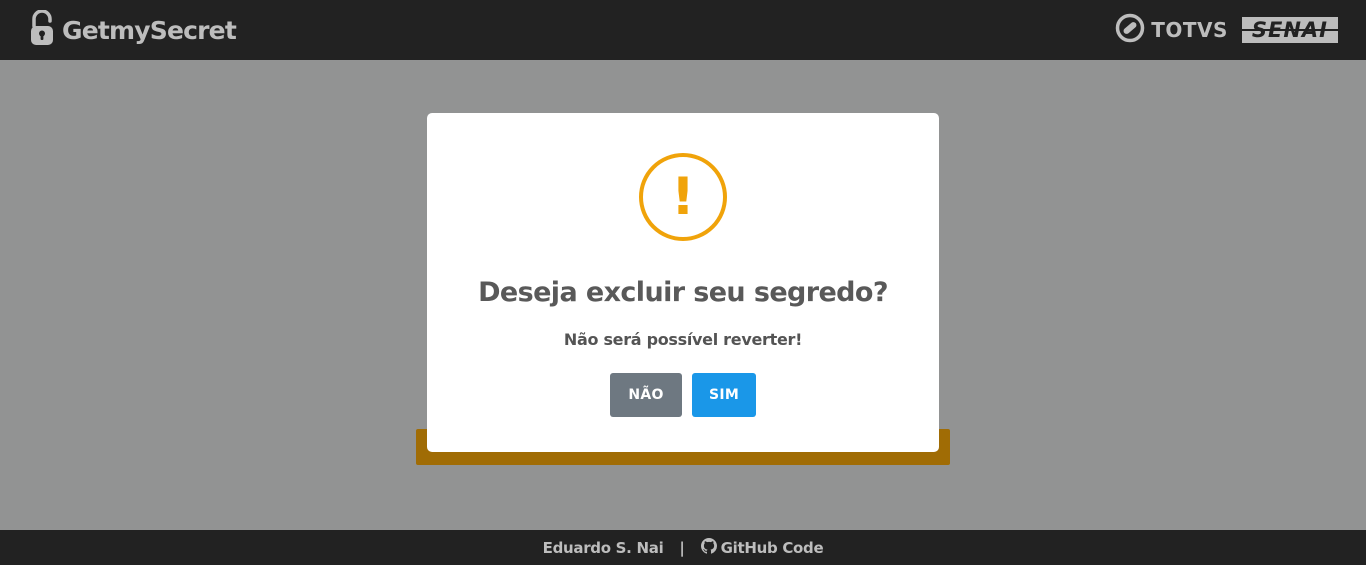 This screenshot has height=565, width=1366. Describe the element at coordinates (1130, 30) in the screenshot. I see `totvs-icon` at that location.